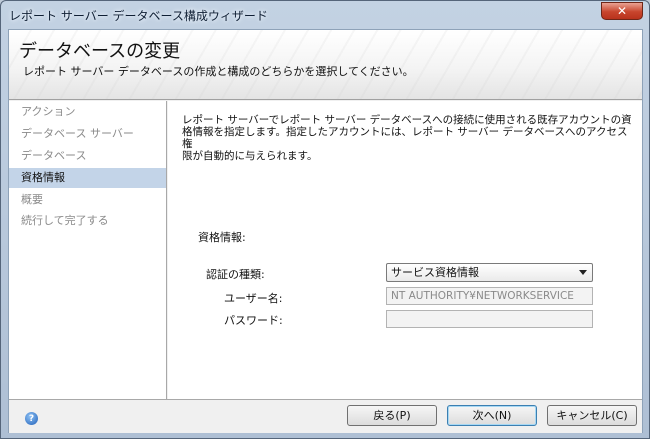 The image size is (650, 439). What do you see at coordinates (87, 134) in the screenshot?
I see `nav-item-database-server: データベース サーバー` at bounding box center [87, 134].